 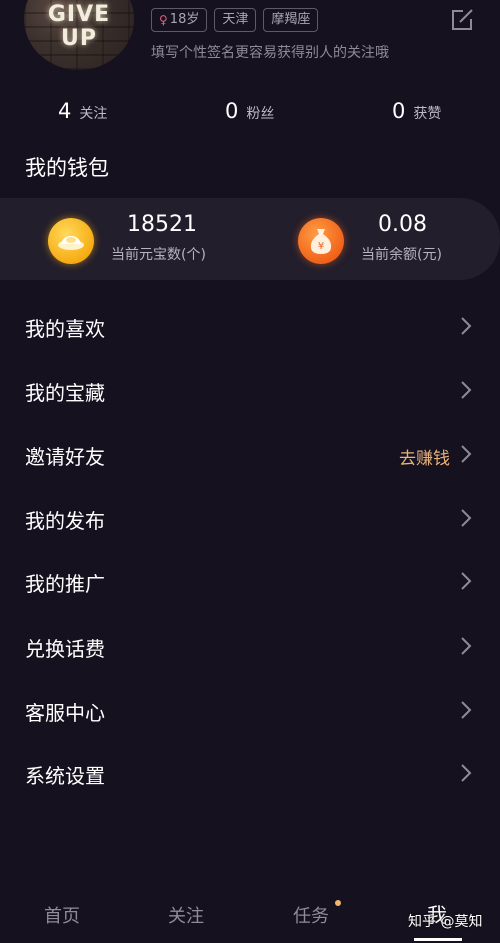 What do you see at coordinates (424, 456) in the screenshot?
I see `earn-money-link: 去赚钱` at bounding box center [424, 456].